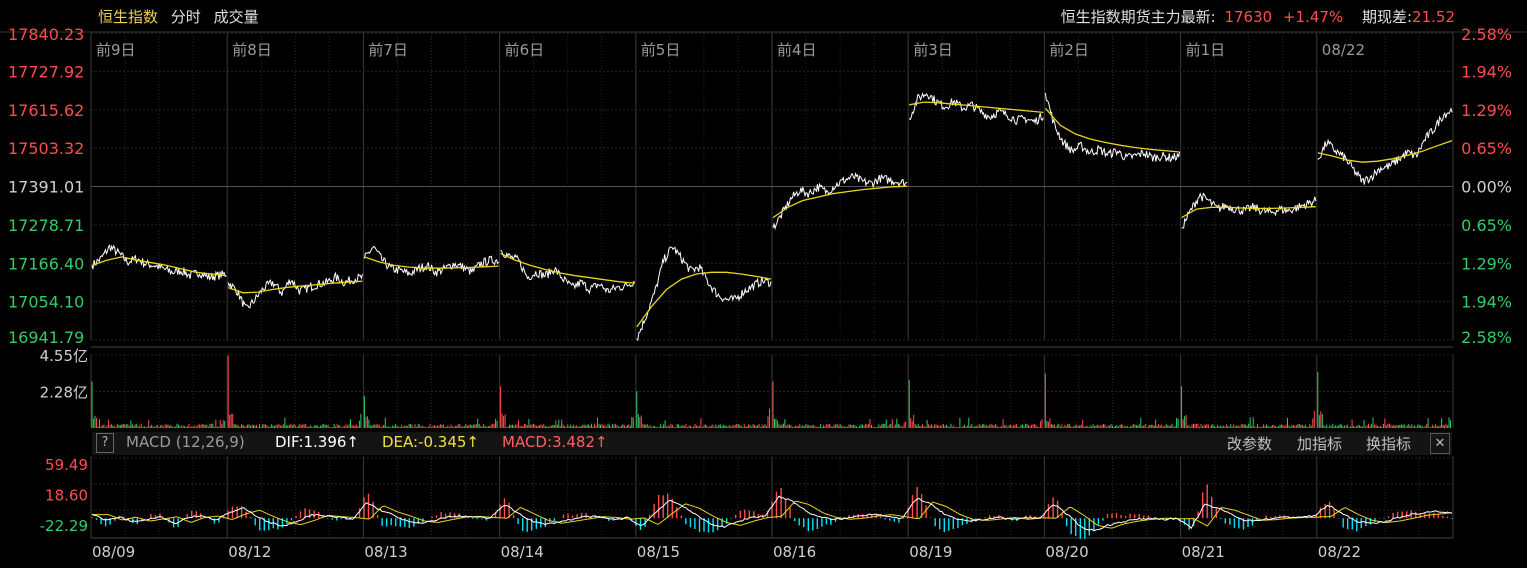 This screenshot has width=1527, height=568. Describe the element at coordinates (128, 17) in the screenshot. I see `tab-index: 恒生指数` at that location.